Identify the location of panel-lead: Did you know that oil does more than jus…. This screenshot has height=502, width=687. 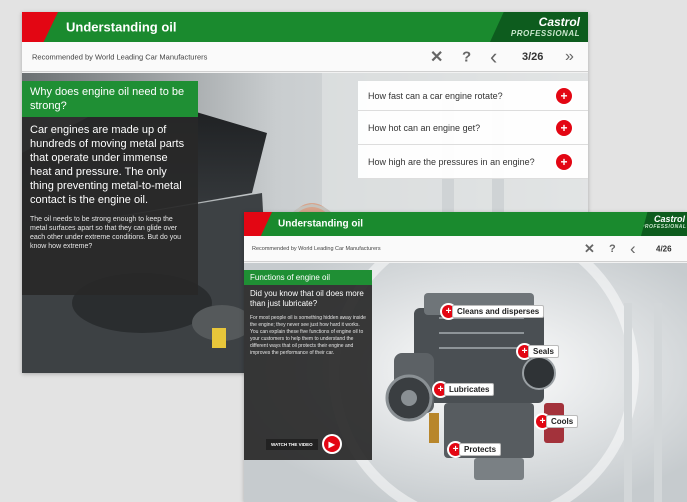
(307, 298).